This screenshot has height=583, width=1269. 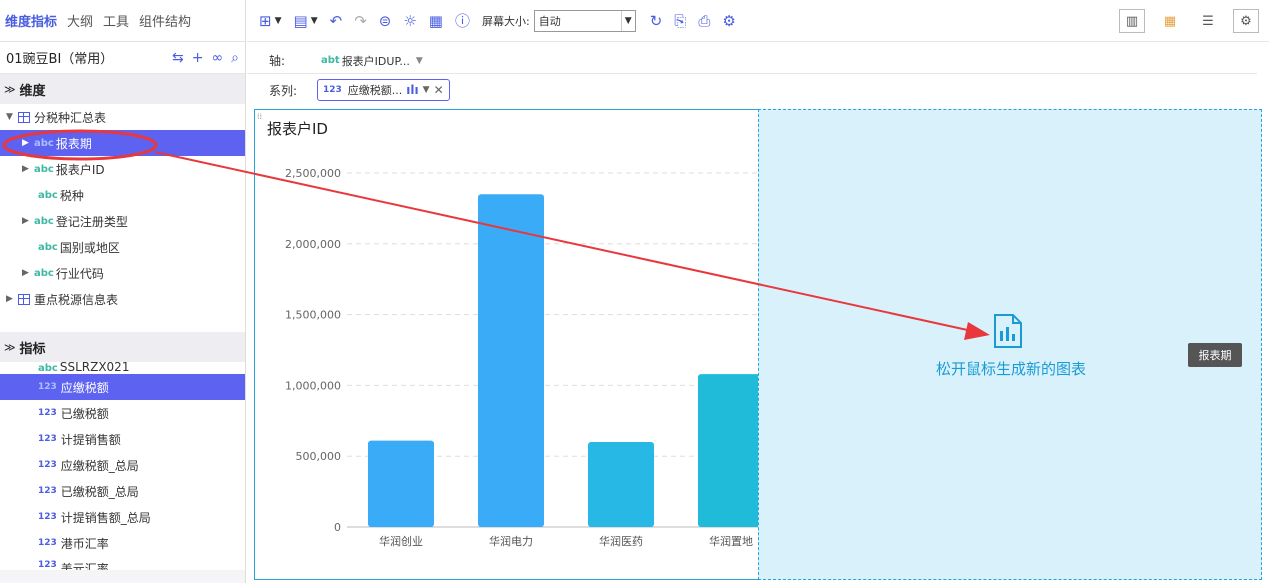 I want to click on tree-table: ▶ 重点税源信息表, so click(x=122, y=299).